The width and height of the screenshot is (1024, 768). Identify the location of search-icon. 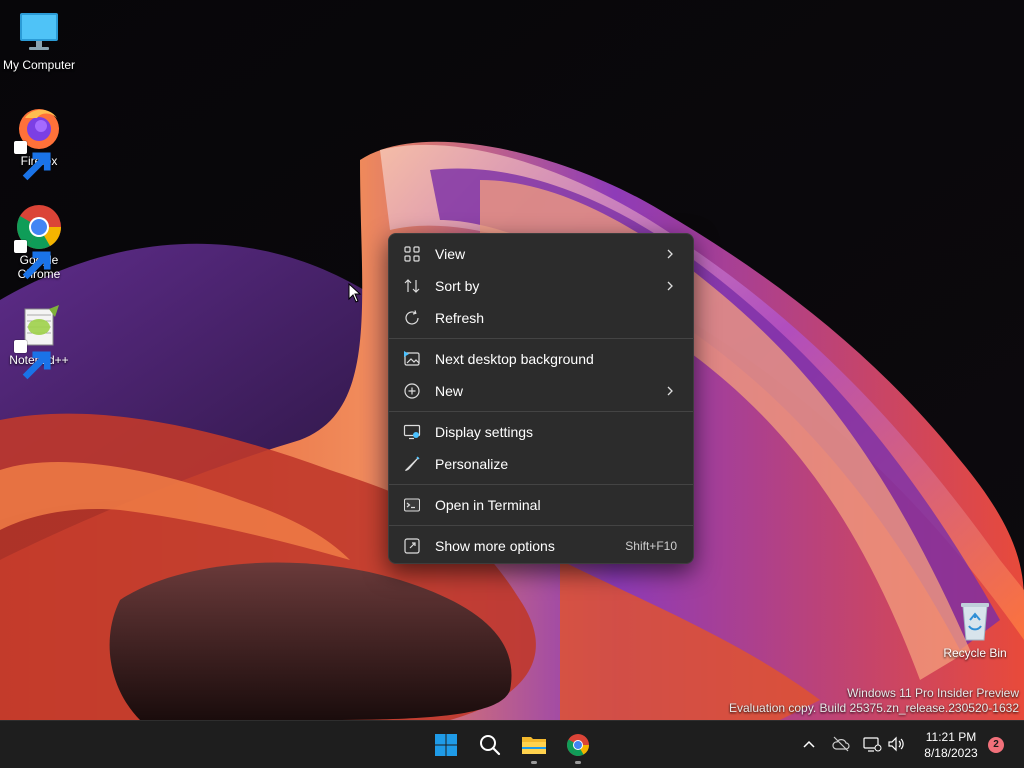
(490, 745).